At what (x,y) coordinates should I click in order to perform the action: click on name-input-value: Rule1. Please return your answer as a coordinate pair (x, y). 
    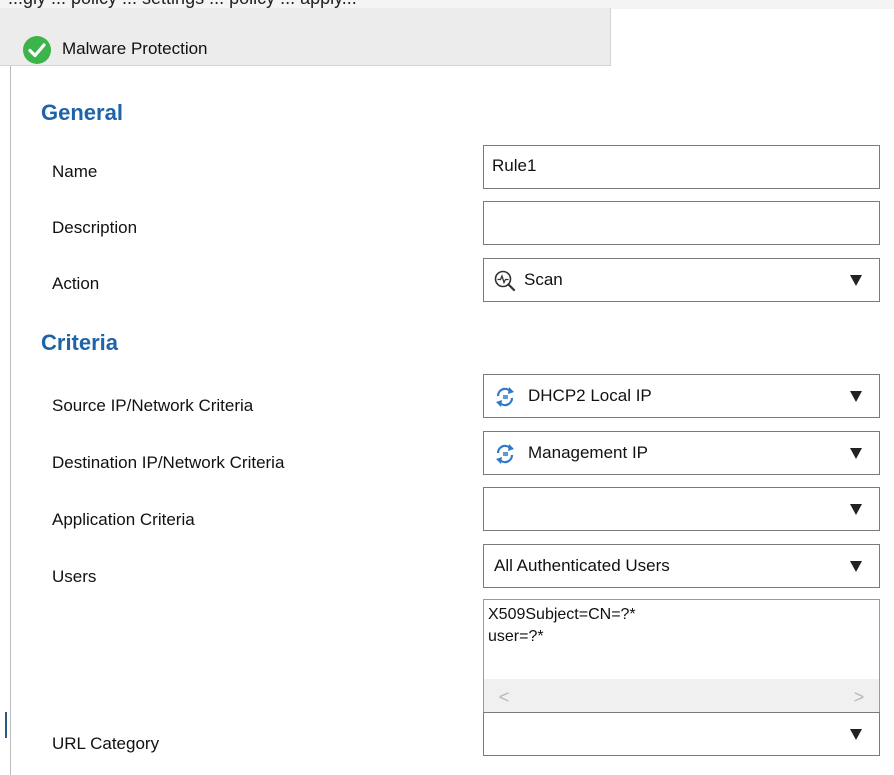
    Looking at the image, I should click on (514, 165).